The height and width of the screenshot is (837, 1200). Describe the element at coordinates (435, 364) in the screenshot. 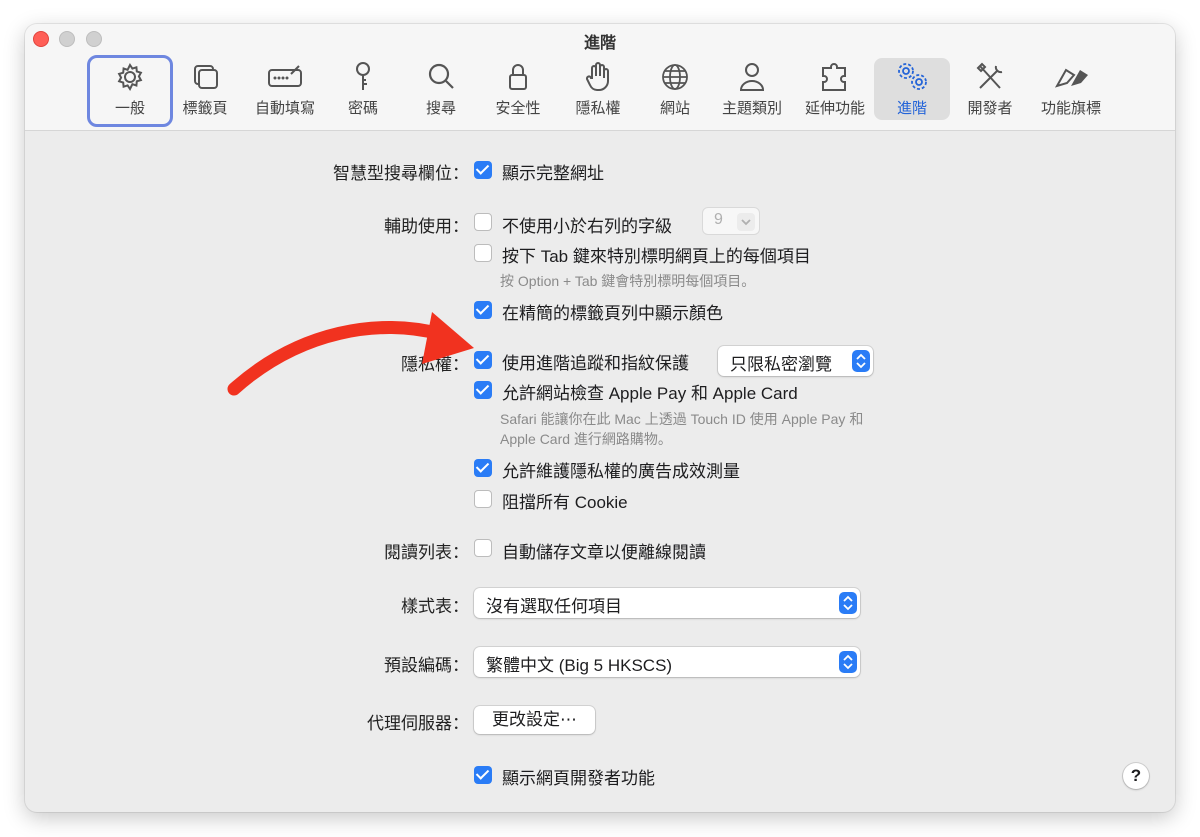

I see `privacy-label: 隱私權：` at that location.